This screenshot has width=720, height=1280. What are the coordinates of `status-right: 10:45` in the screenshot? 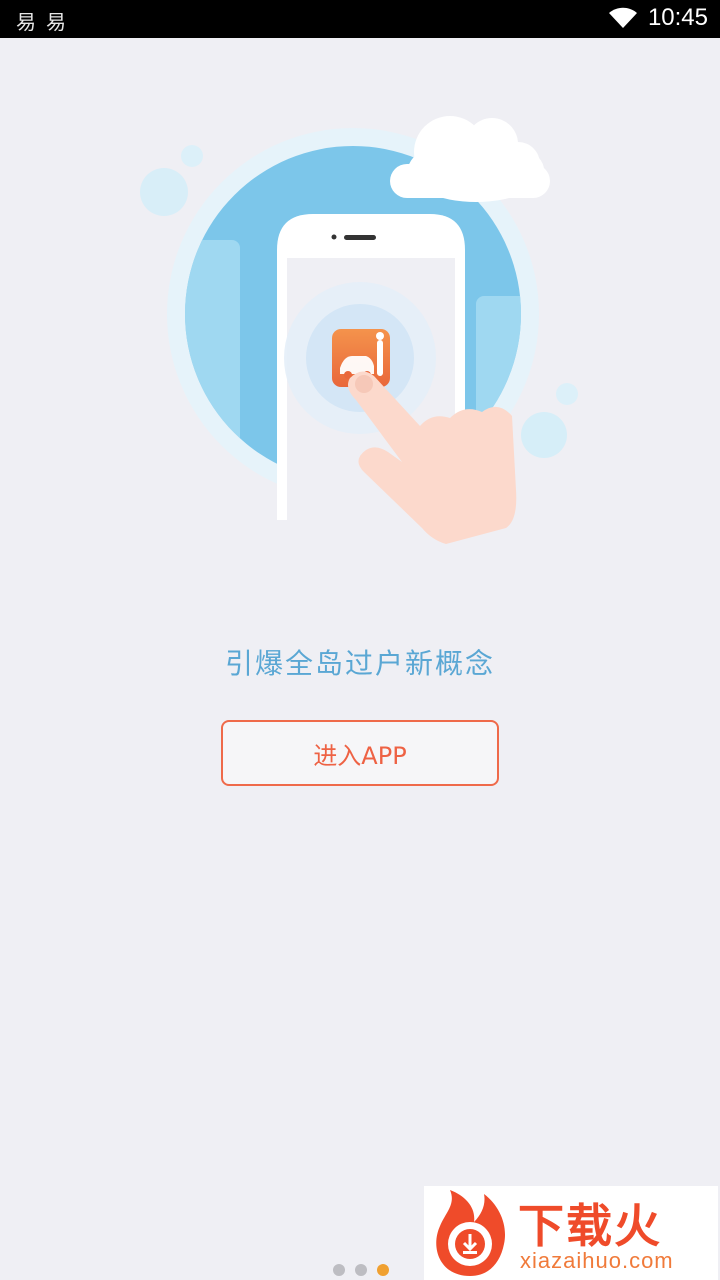 It's located at (658, 18).